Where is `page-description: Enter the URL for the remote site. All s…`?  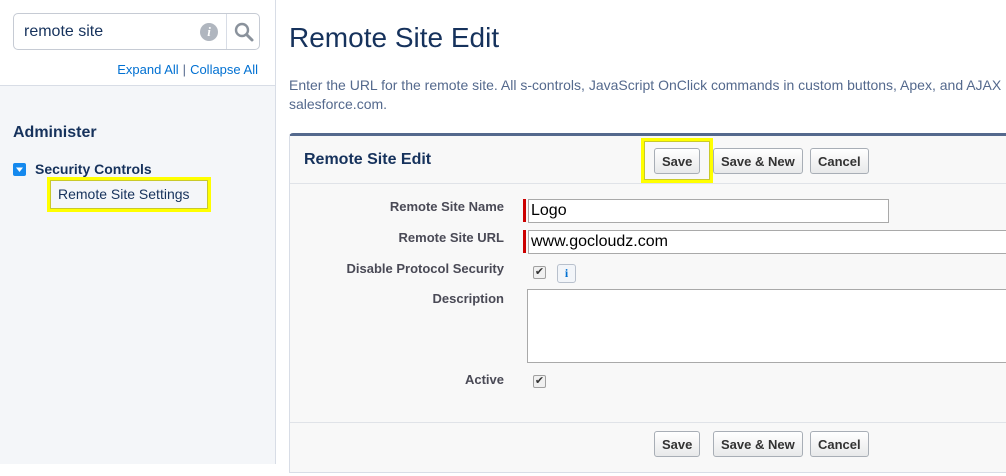
page-description: Enter the URL for the remote site. All s… is located at coordinates (647, 95).